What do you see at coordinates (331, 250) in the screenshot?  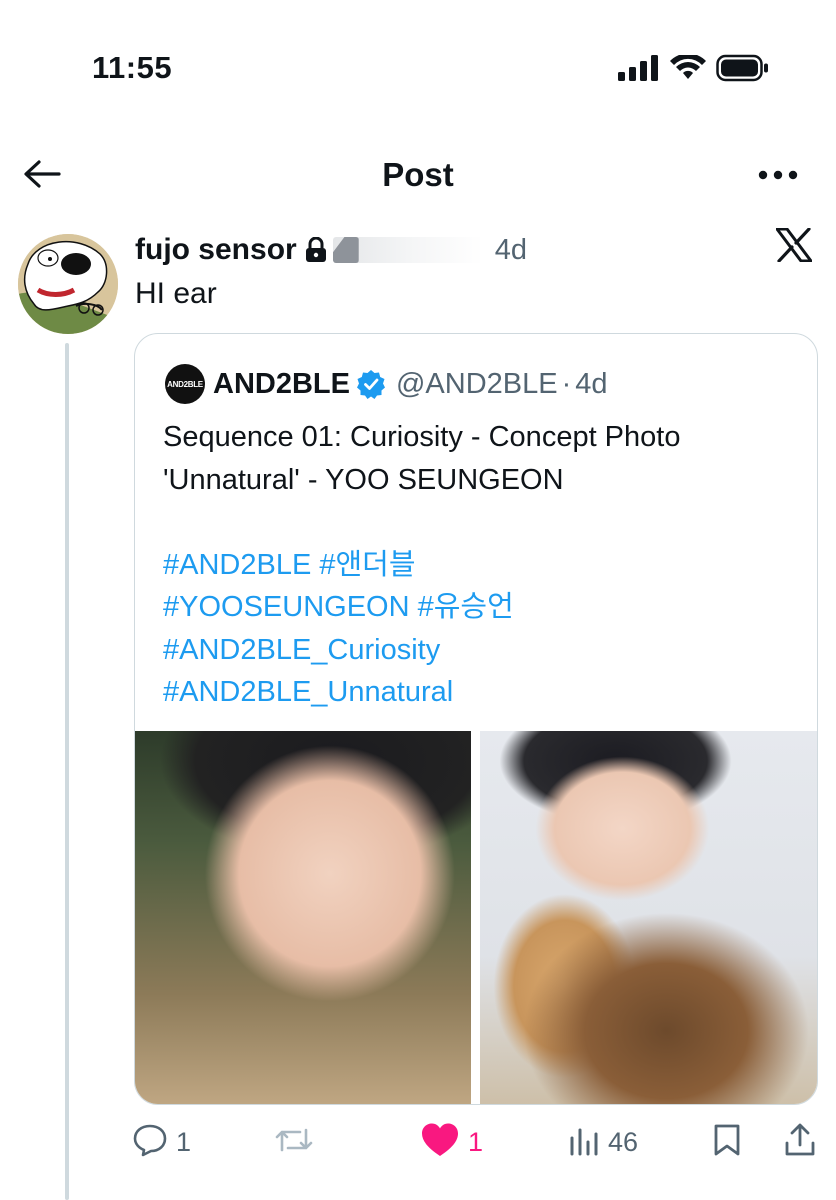 I see `post-header: fujo sensor 4d` at bounding box center [331, 250].